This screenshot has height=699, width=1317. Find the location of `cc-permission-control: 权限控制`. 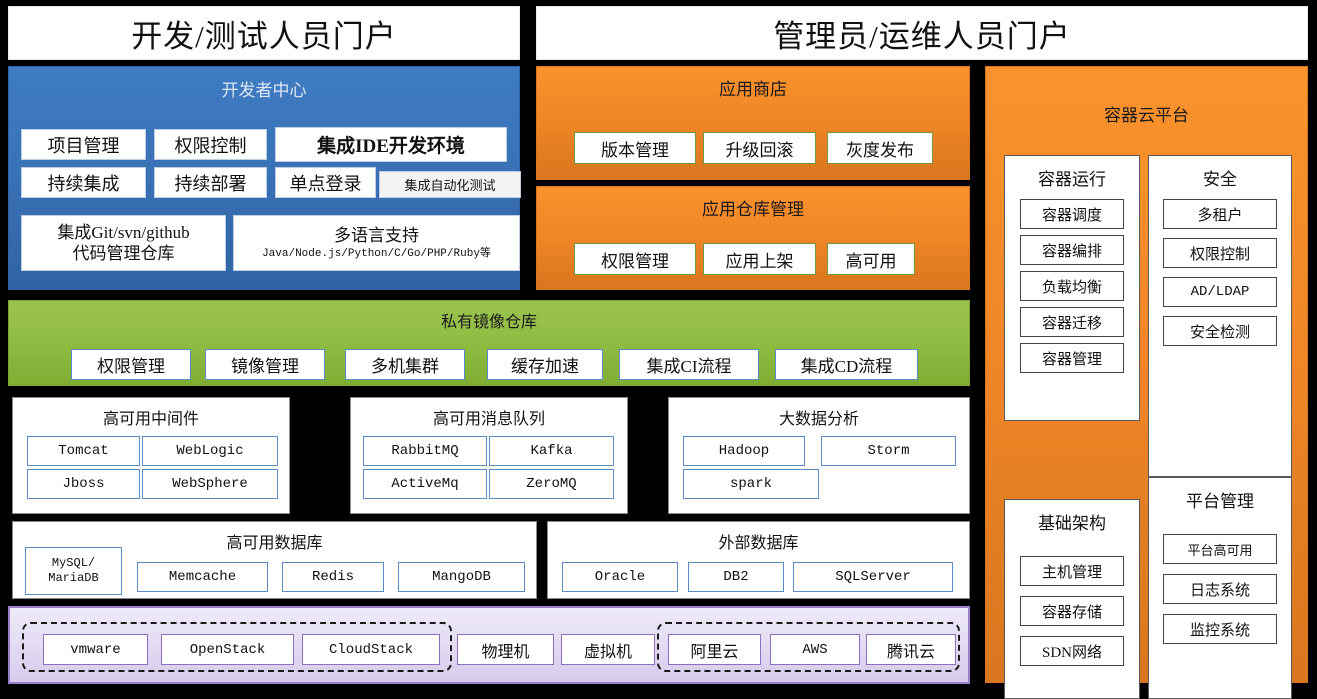

cc-permission-control: 权限控制 is located at coordinates (1220, 253).